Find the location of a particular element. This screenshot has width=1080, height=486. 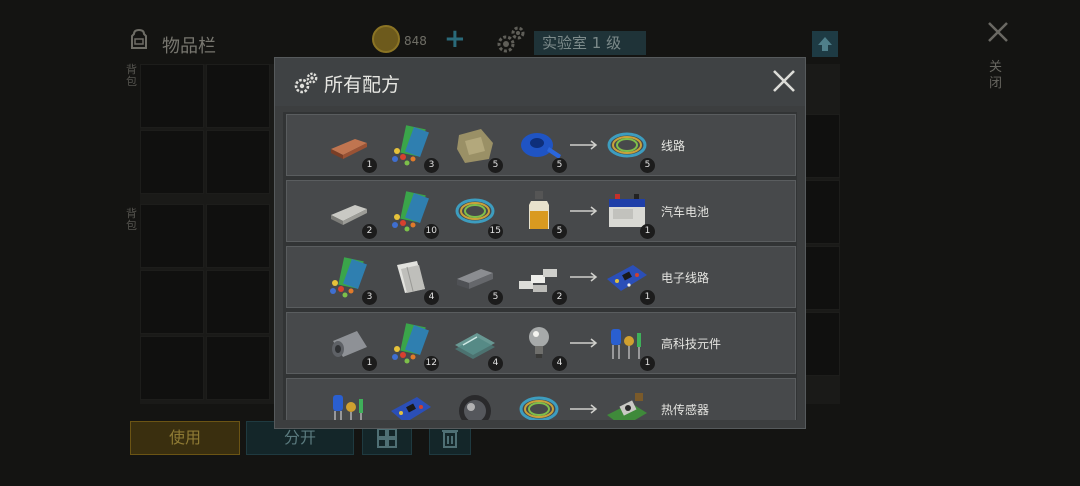

trash-icon is located at coordinates (450, 439).